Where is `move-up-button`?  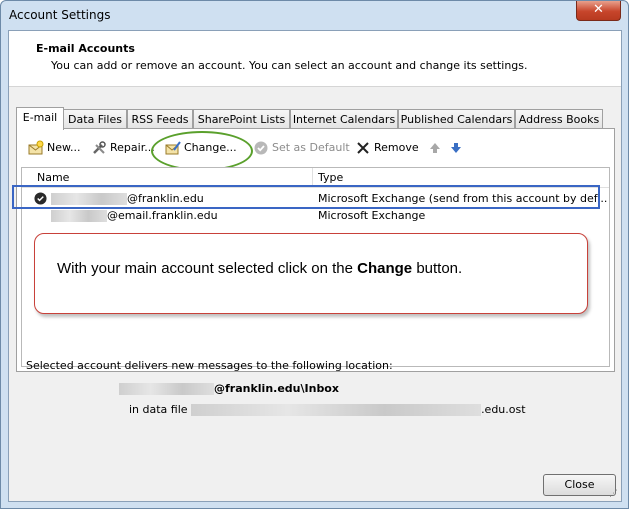
move-up-button is located at coordinates (436, 148).